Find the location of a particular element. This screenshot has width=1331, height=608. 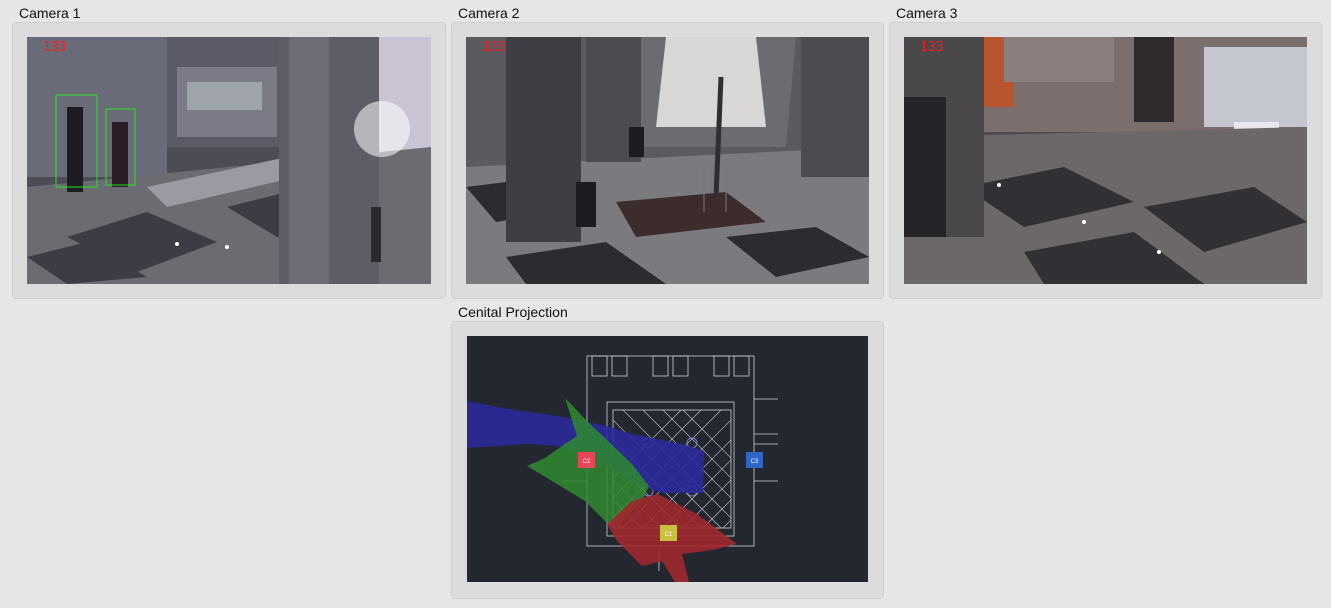

camera2-marker-label: C2 is located at coordinates (587, 462).